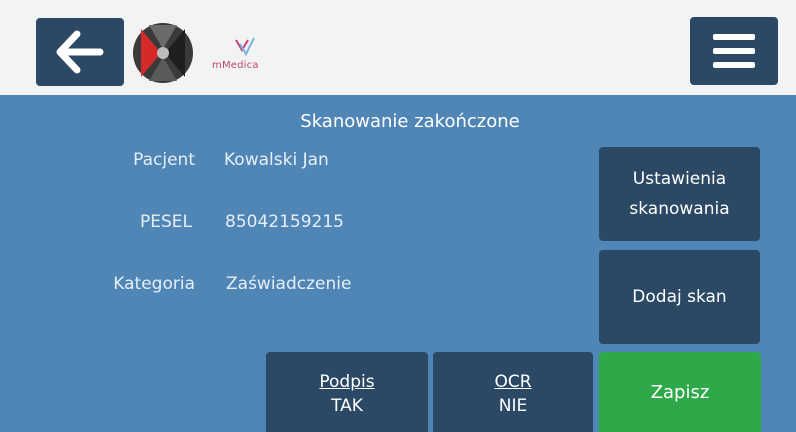 This screenshot has height=432, width=796. What do you see at coordinates (410, 121) in the screenshot?
I see `status-title: Skanowanie zakończone` at bounding box center [410, 121].